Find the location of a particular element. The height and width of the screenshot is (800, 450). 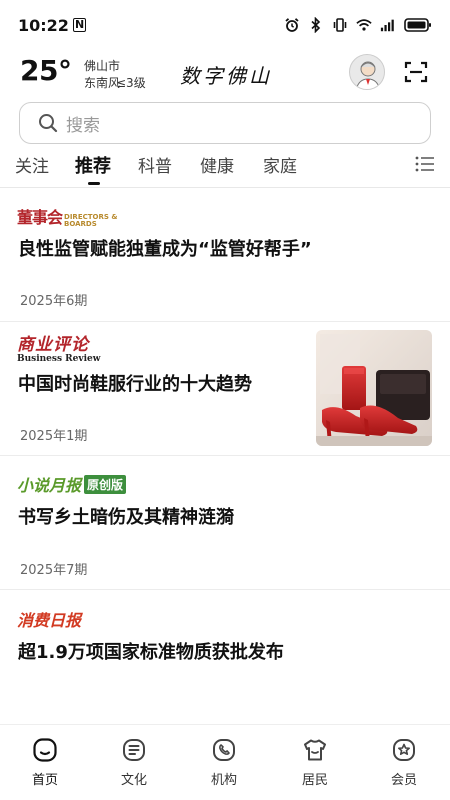

weather-city: 佛山市 is located at coordinates (102, 65).